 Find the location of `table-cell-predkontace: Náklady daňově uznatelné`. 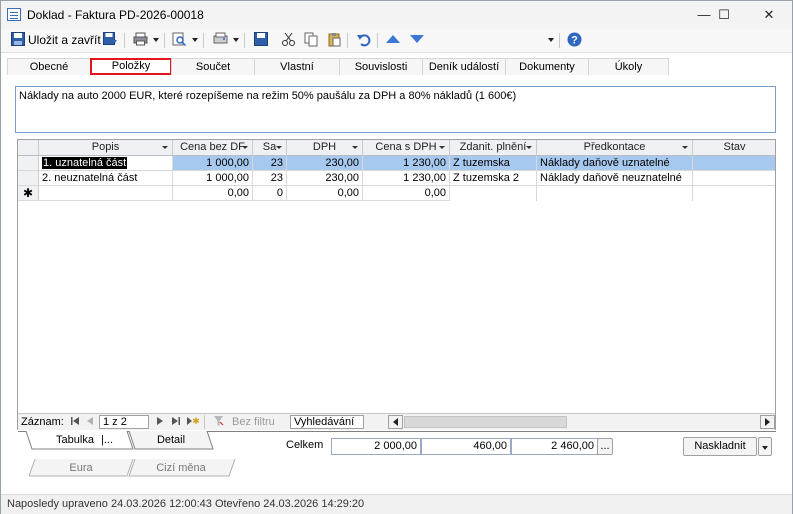

table-cell-predkontace: Náklady daňově uznatelné is located at coordinates (615, 163).